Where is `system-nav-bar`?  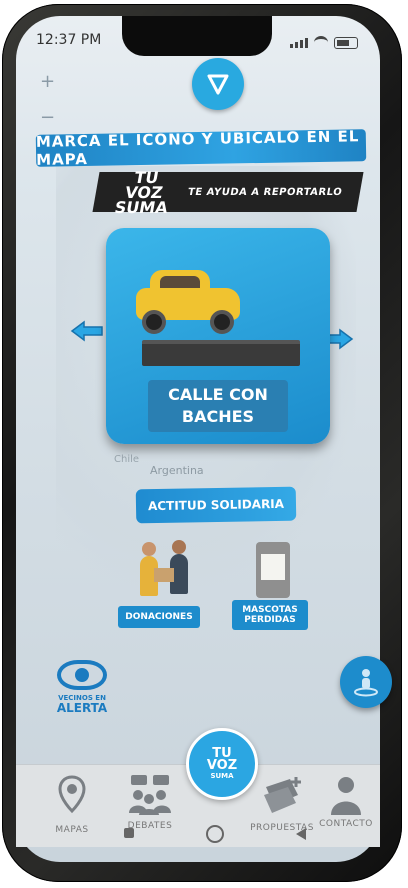
system-nav-bar is located at coordinates (204, 831).